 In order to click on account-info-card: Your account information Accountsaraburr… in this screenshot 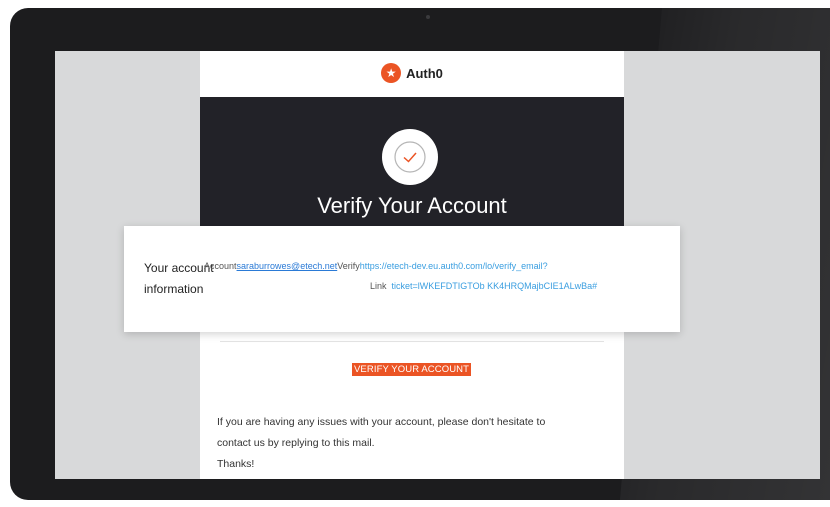, I will do `click(402, 279)`.